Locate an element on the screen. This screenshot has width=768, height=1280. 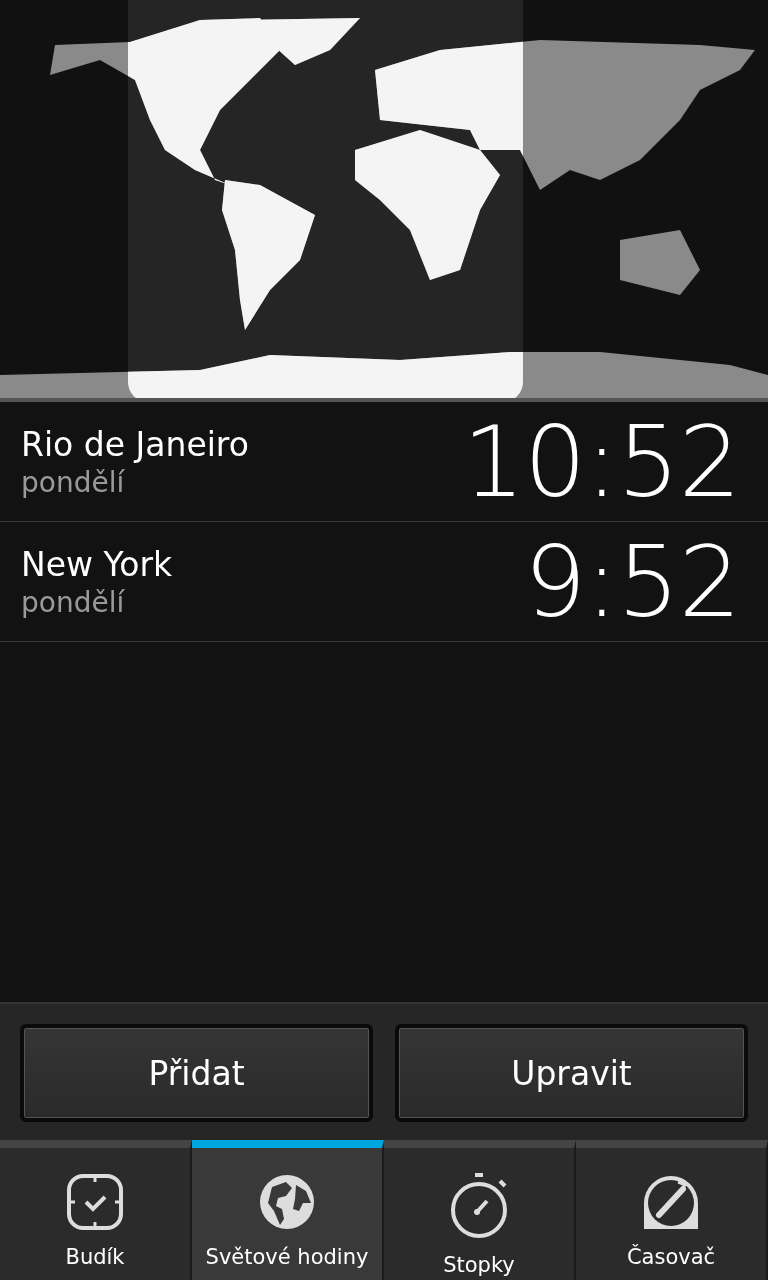
city-row: New York pondělí 9:52 is located at coordinates (384, 582).